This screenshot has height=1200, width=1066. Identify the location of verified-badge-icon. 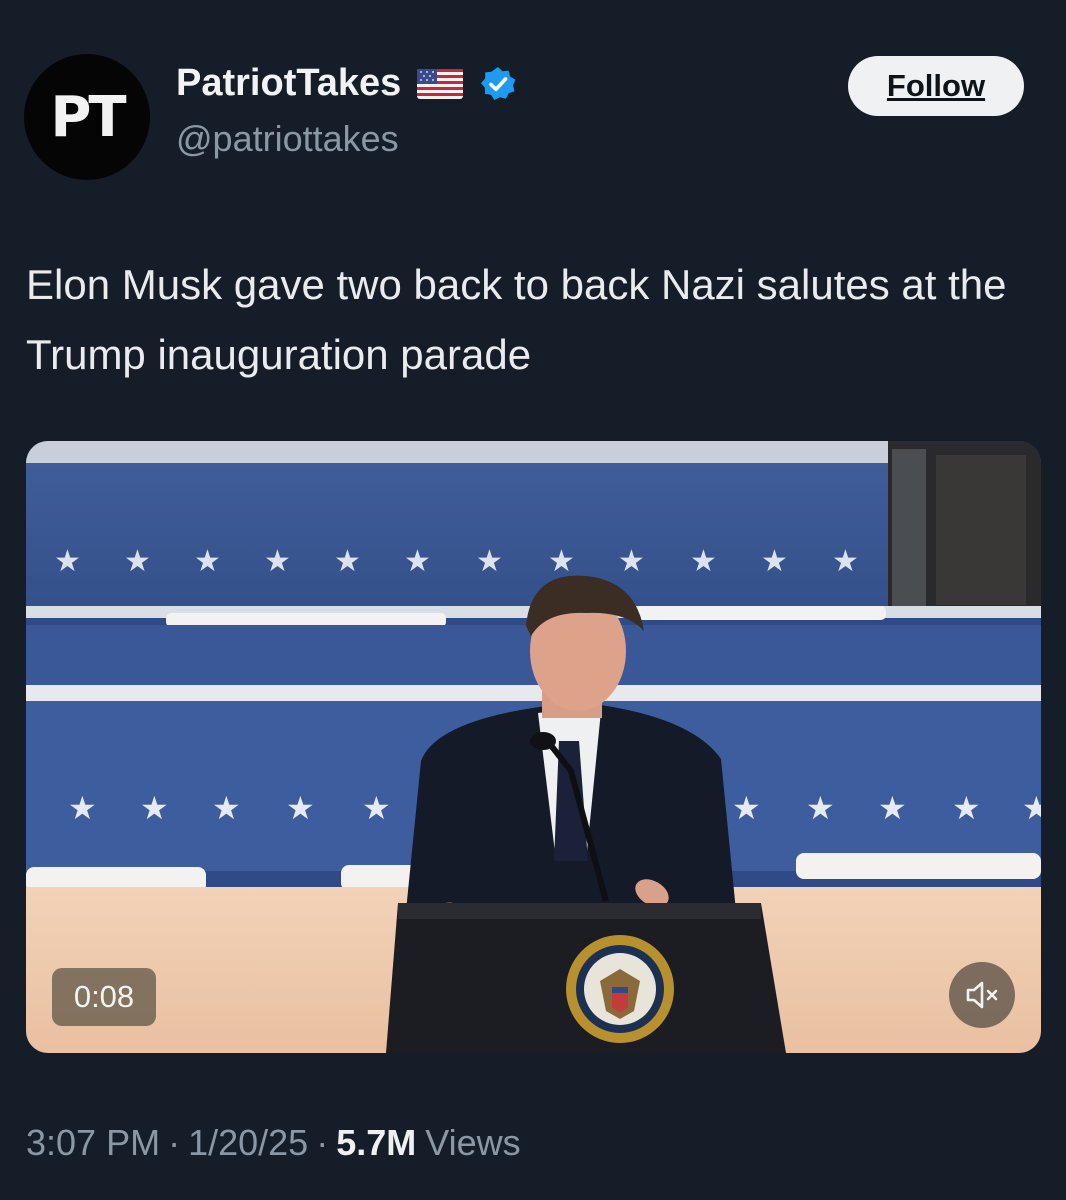
(498, 83).